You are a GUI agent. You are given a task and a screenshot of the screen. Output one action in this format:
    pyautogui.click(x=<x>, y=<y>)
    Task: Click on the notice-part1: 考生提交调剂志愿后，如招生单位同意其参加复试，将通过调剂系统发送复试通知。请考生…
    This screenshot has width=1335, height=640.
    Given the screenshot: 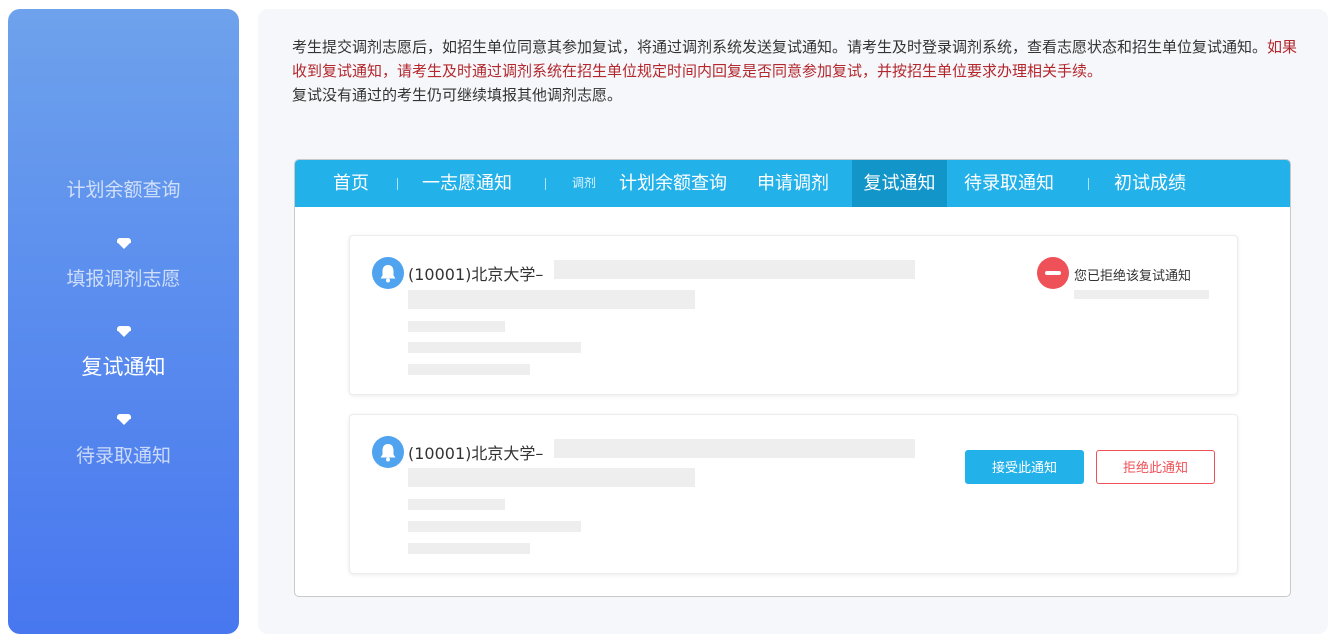 What is the action you would take?
    pyautogui.click(x=780, y=47)
    